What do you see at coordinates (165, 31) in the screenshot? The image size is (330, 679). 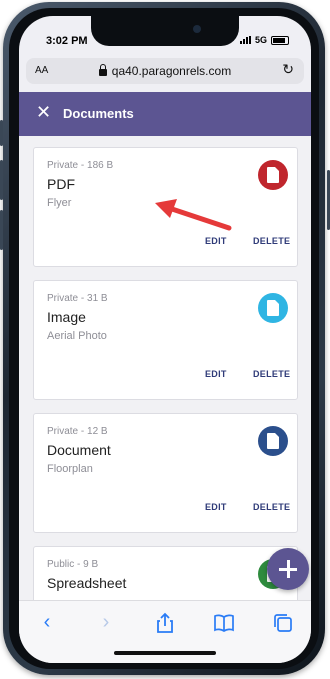 I see `notch` at bounding box center [165, 31].